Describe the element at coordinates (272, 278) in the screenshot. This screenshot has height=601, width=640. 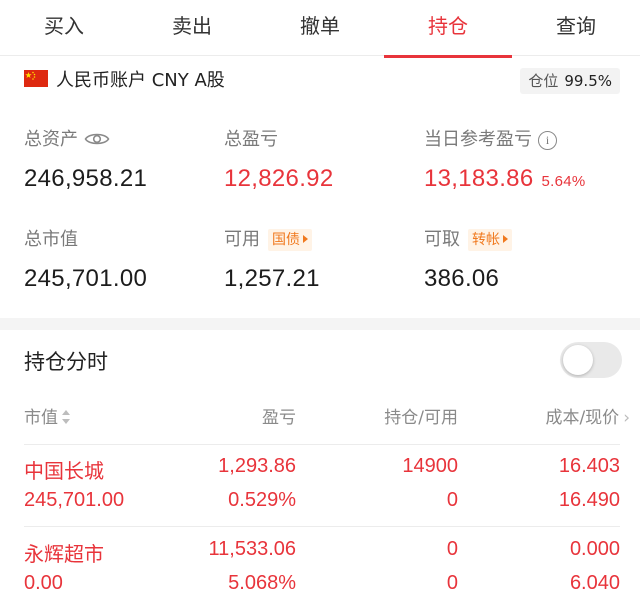
I see `available-value: 1,257.21` at that location.